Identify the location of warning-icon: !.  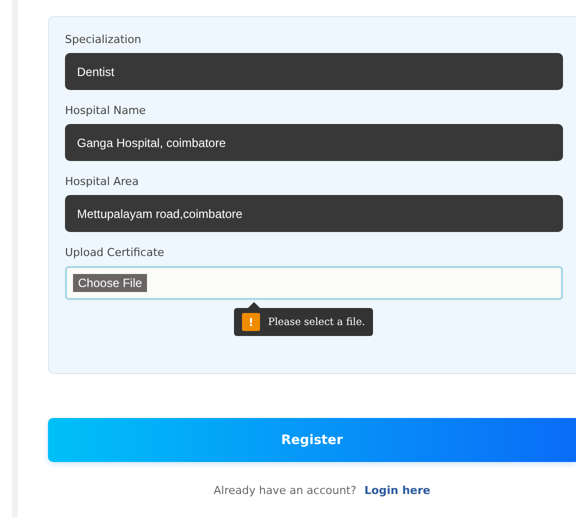
(251, 322).